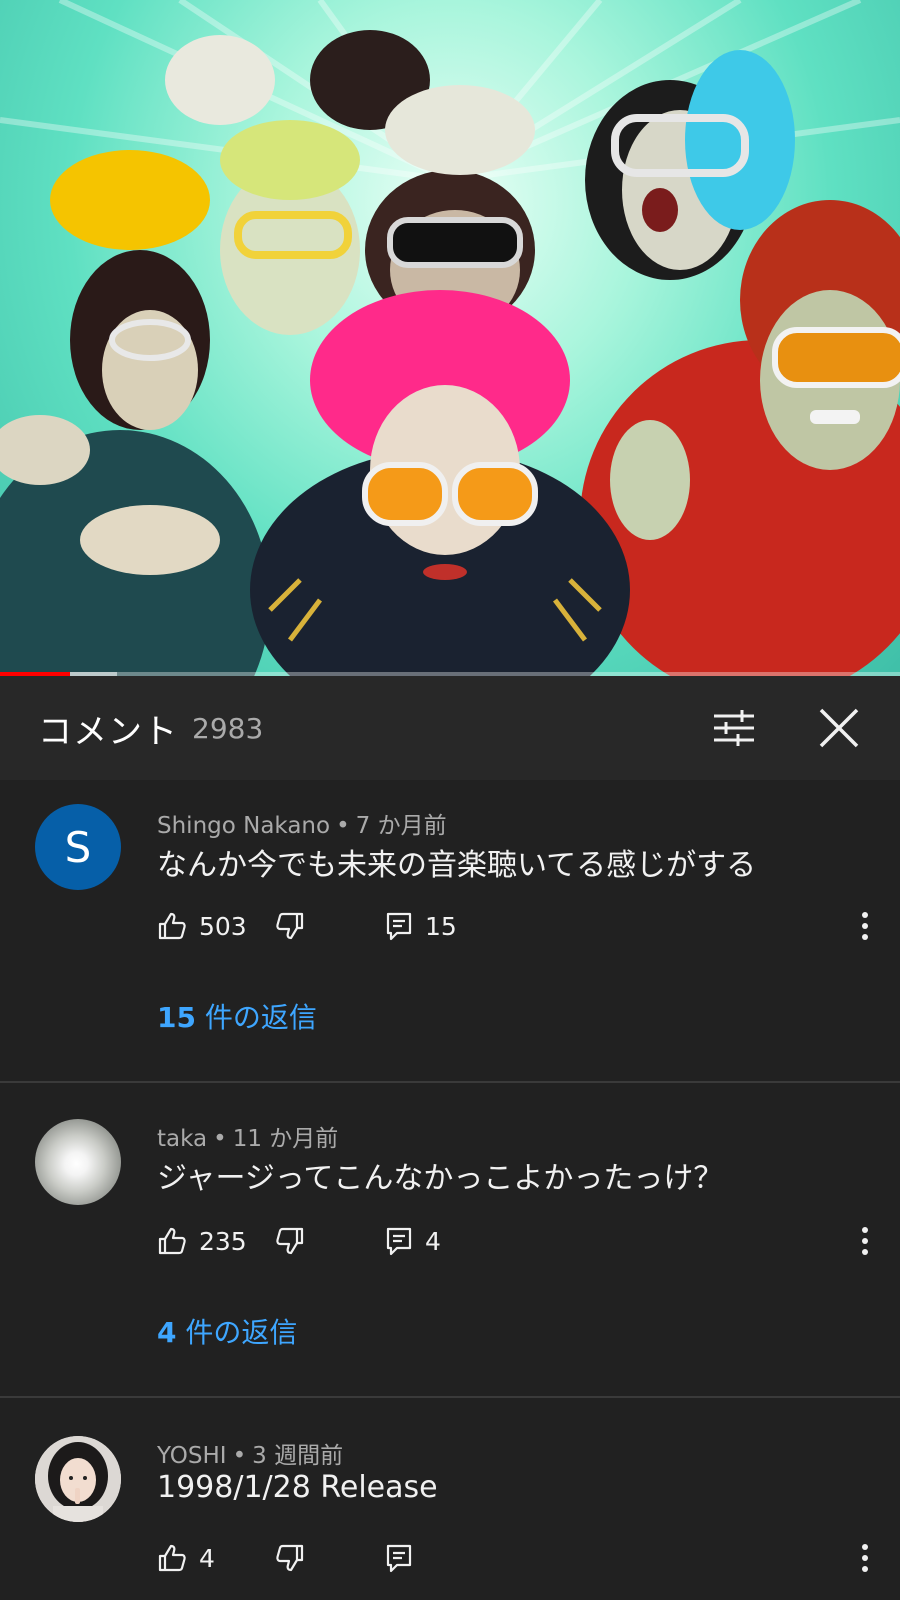  Describe the element at coordinates (517, 1558) in the screenshot. I see `comment-actions: 4` at that location.